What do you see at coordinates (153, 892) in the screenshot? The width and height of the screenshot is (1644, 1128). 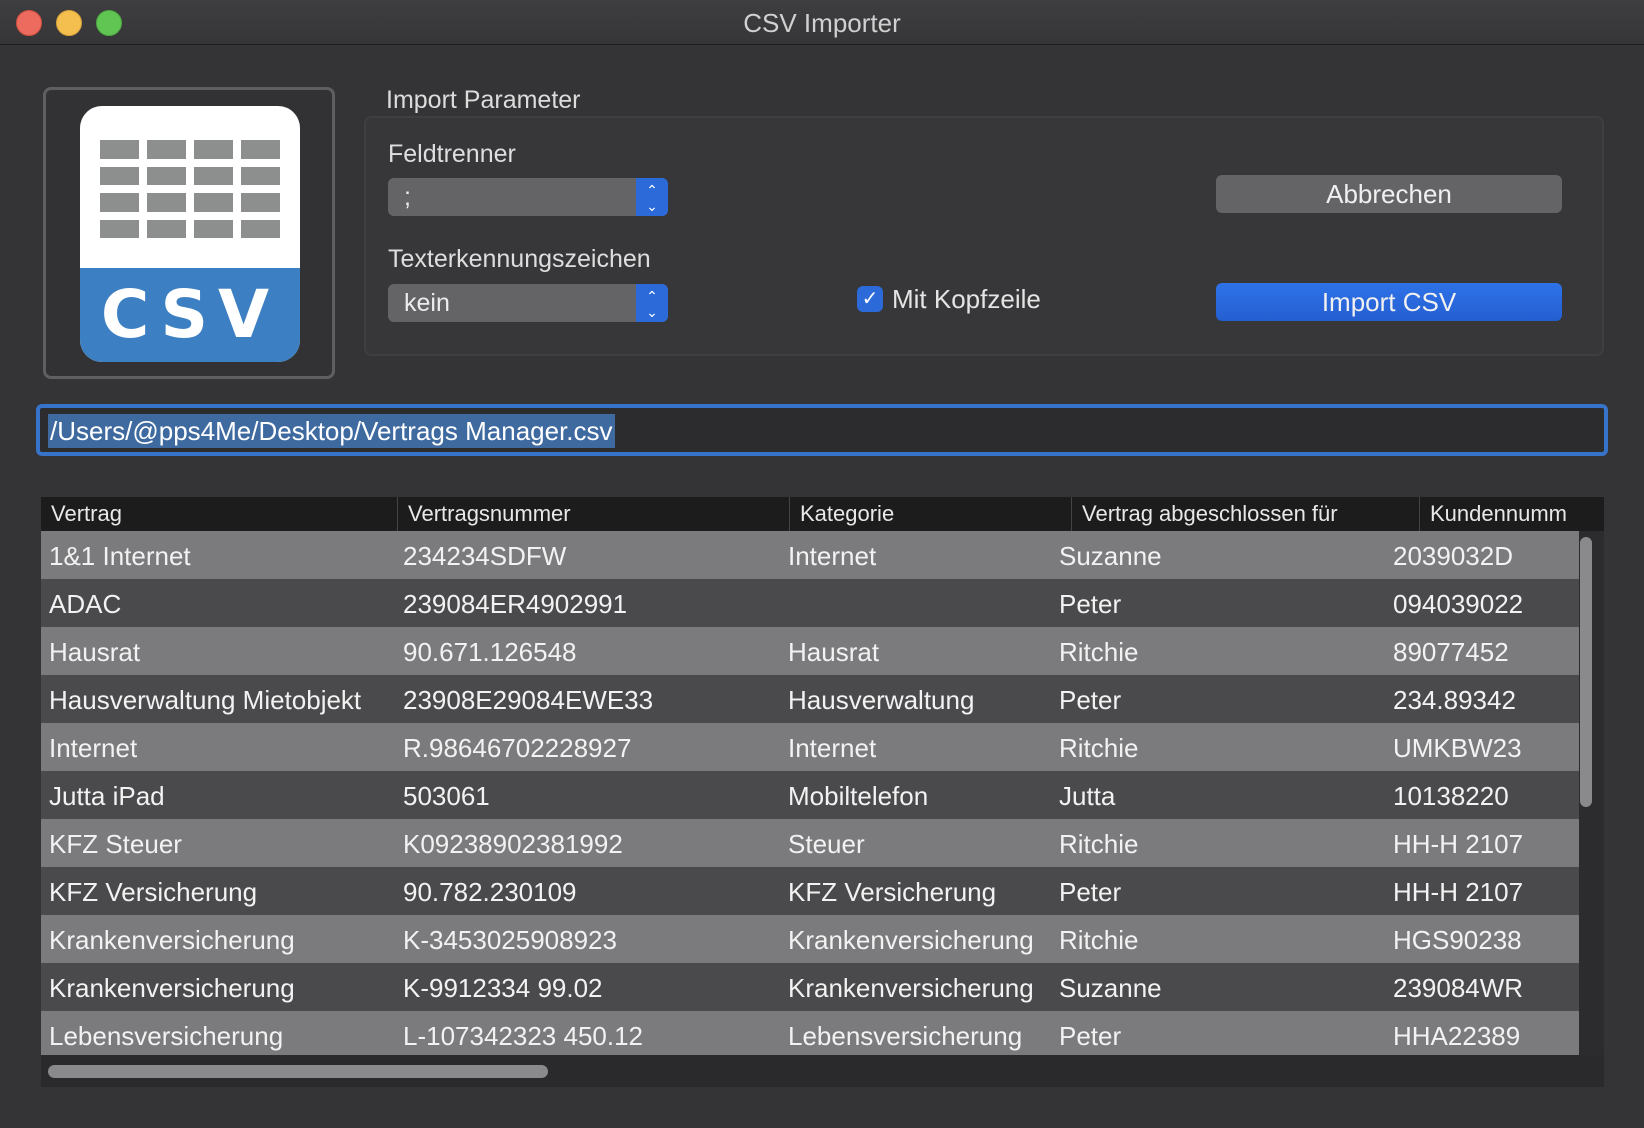 I see `cell-vertrag: KFZ Versicherung` at bounding box center [153, 892].